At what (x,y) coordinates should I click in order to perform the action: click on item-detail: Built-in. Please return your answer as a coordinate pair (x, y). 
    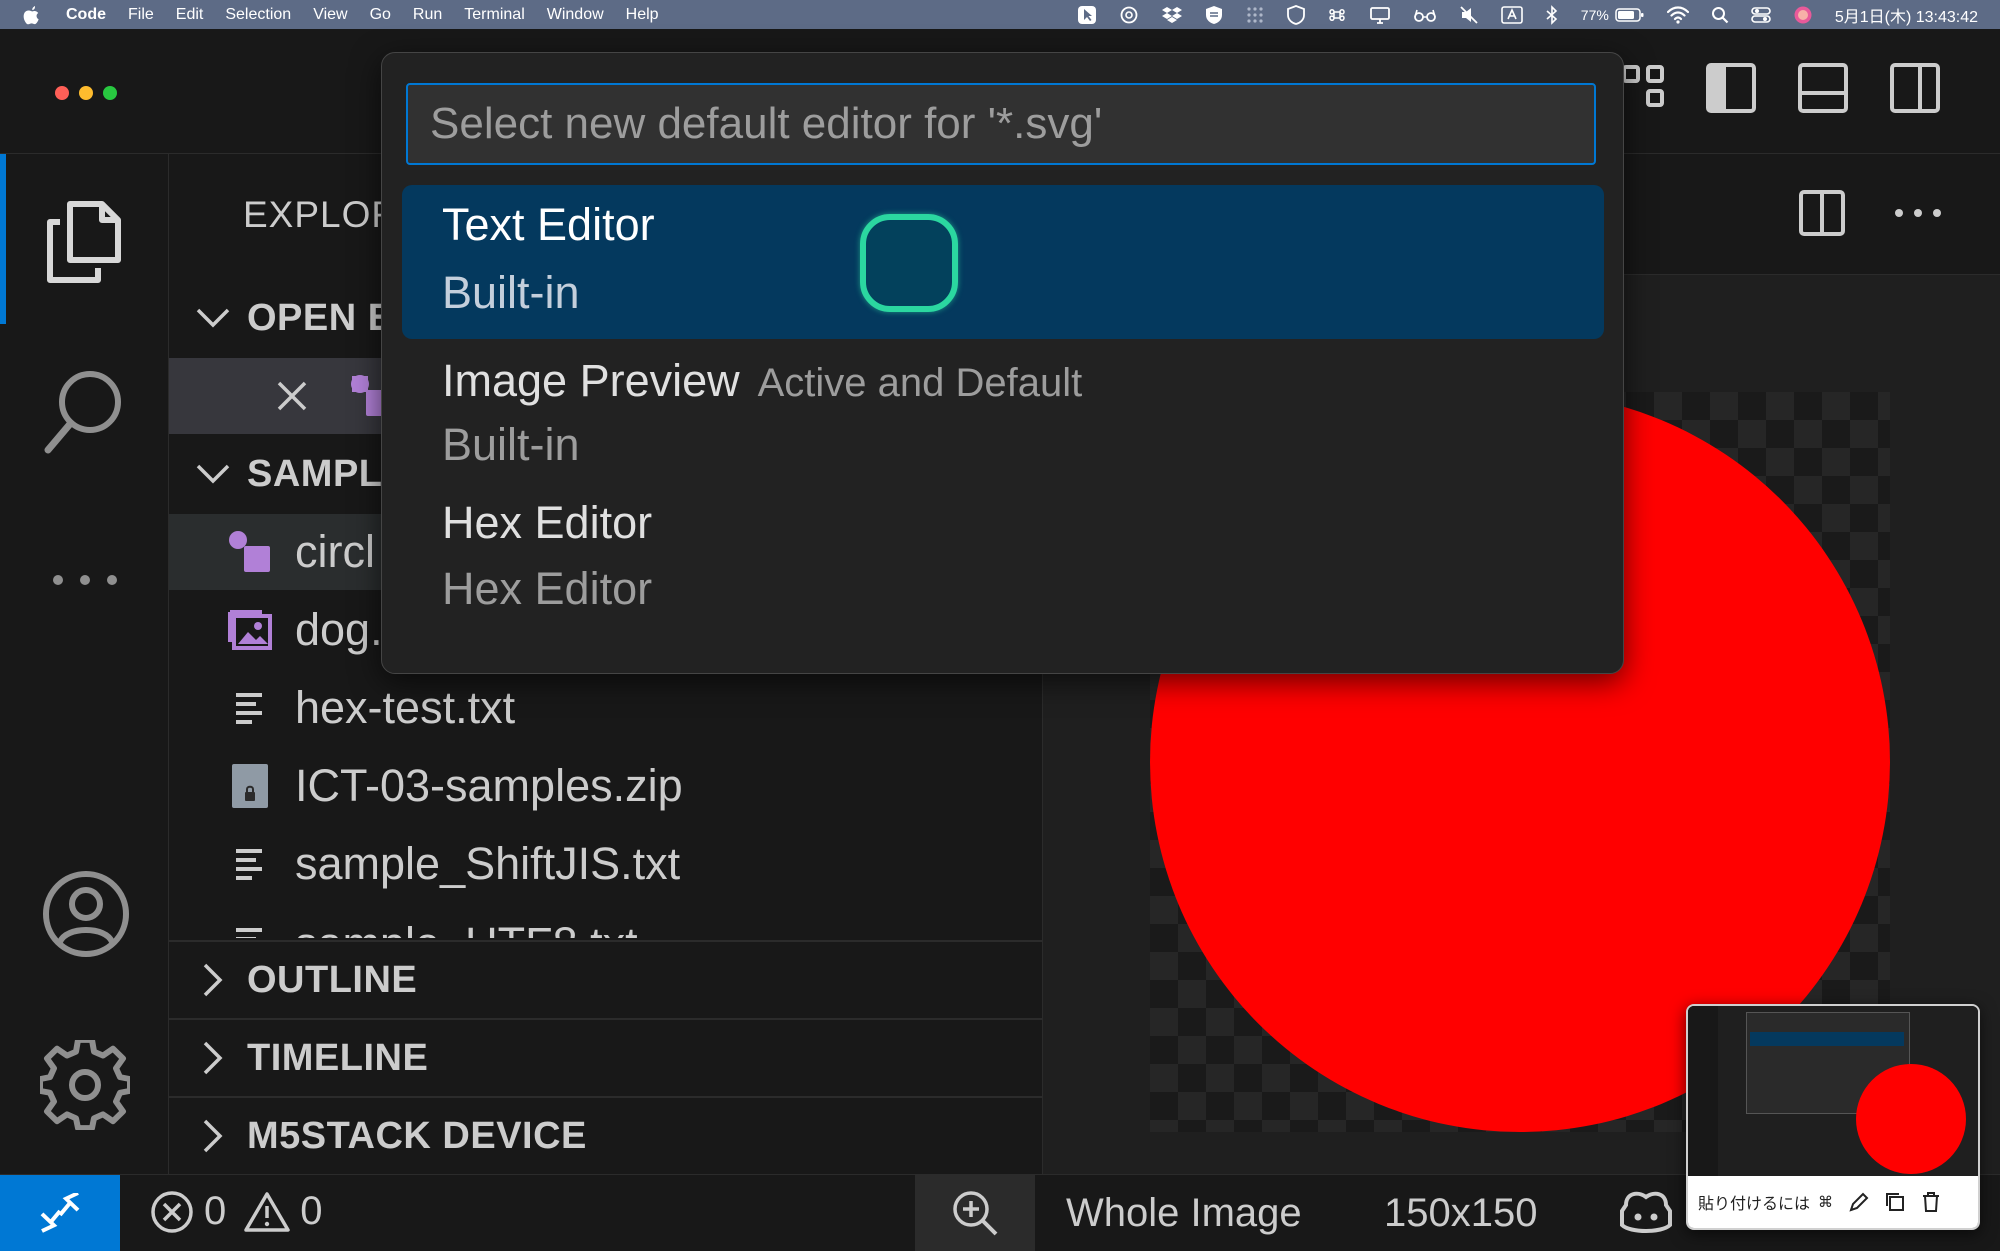
    Looking at the image, I should click on (511, 444).